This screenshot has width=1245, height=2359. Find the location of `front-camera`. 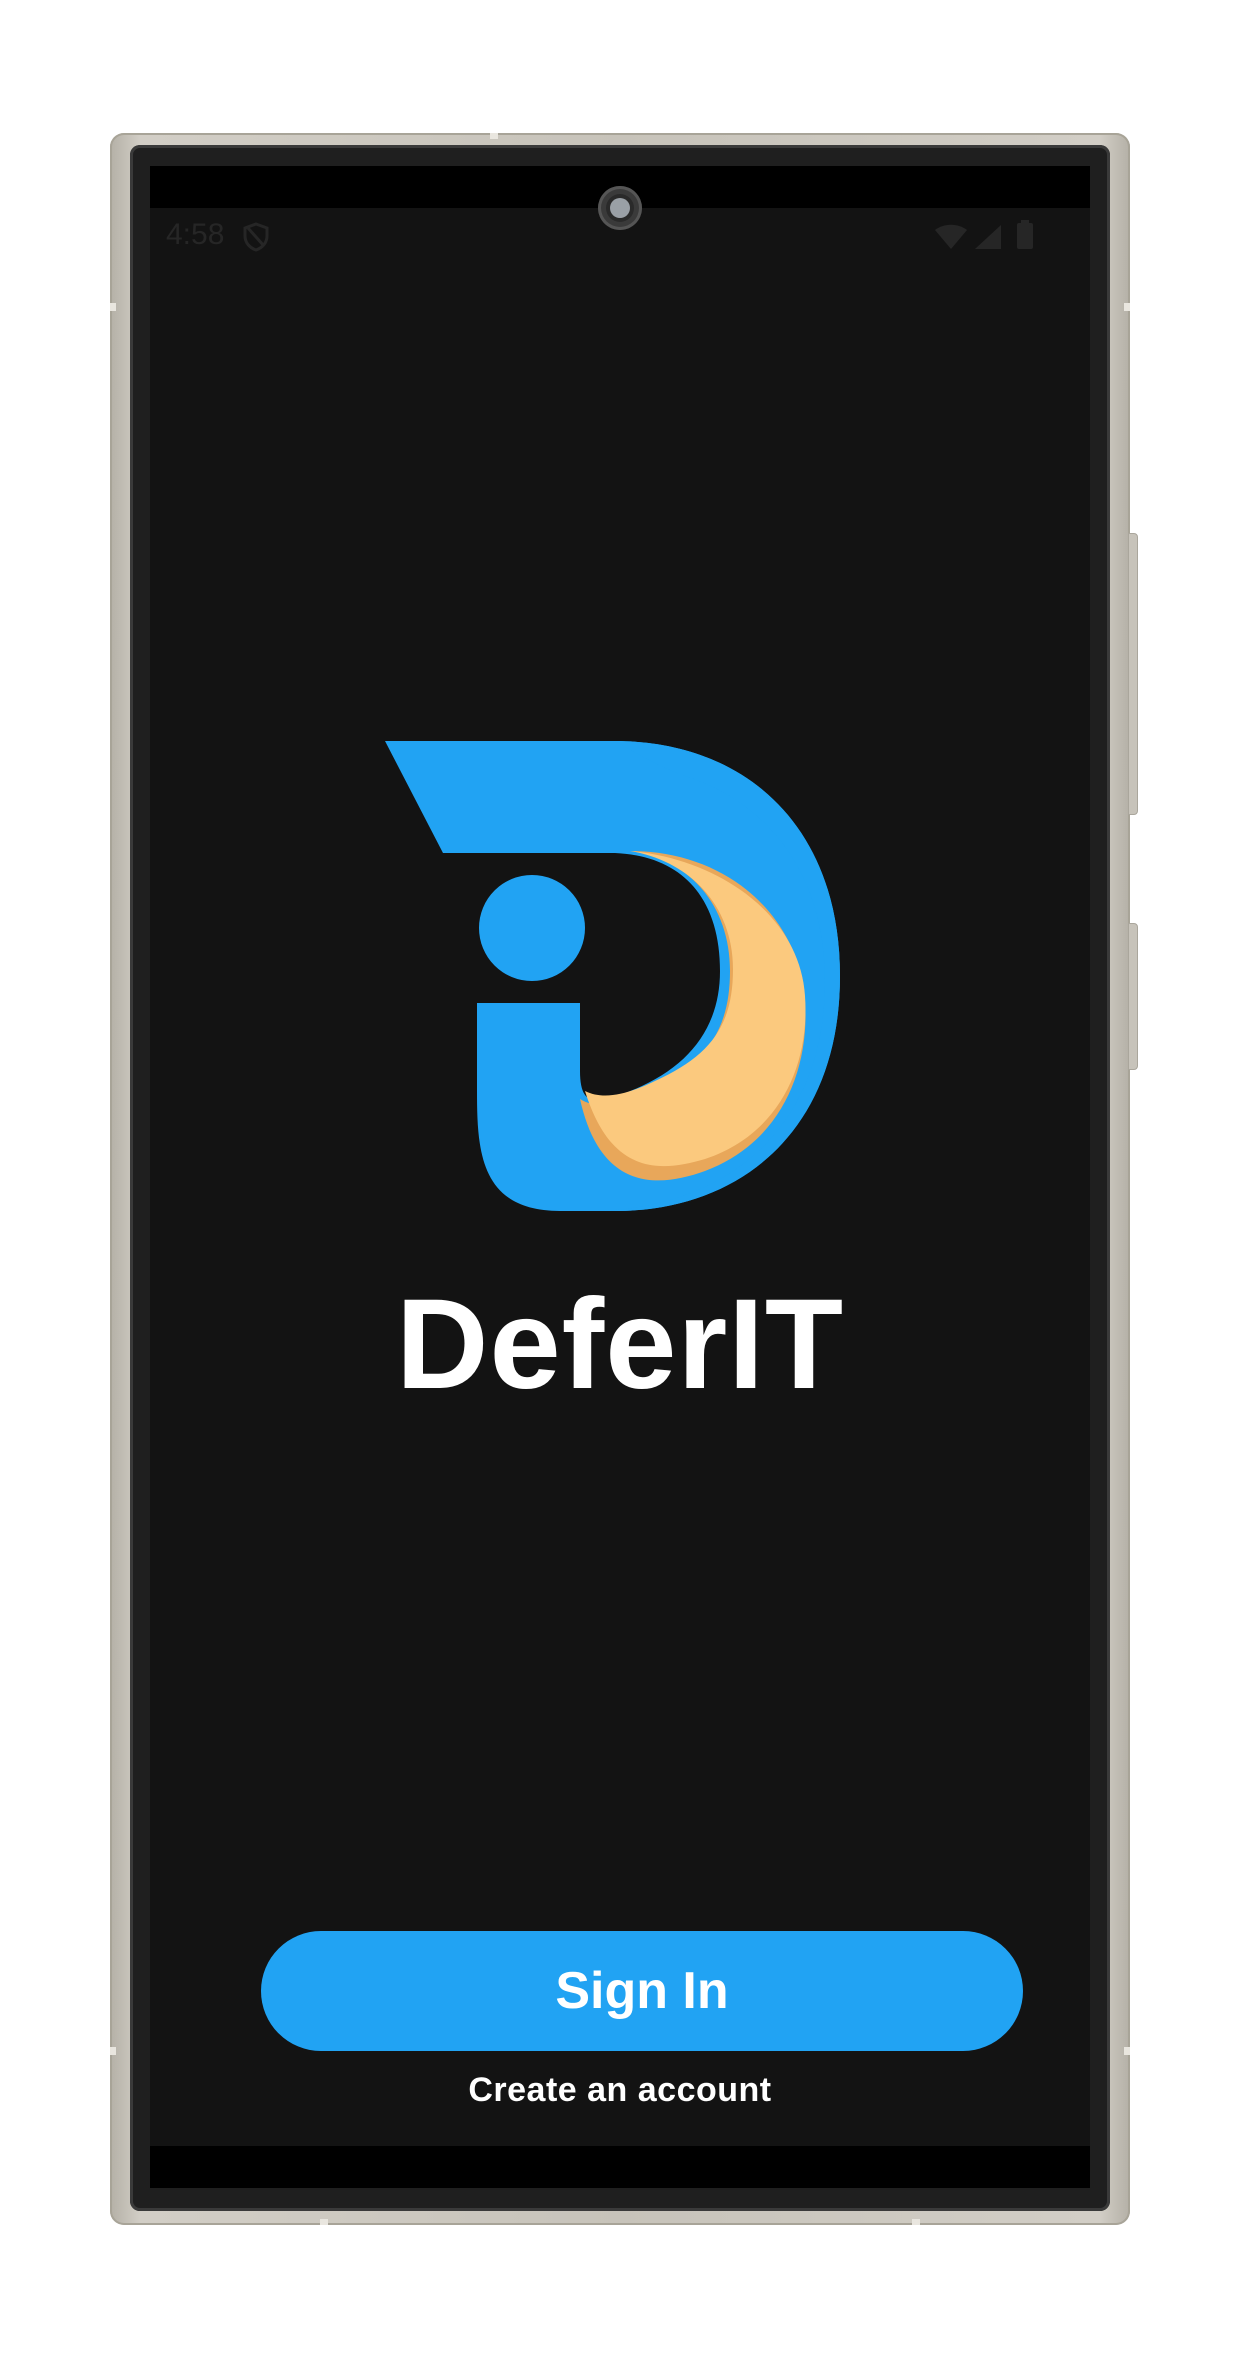

front-camera is located at coordinates (620, 208).